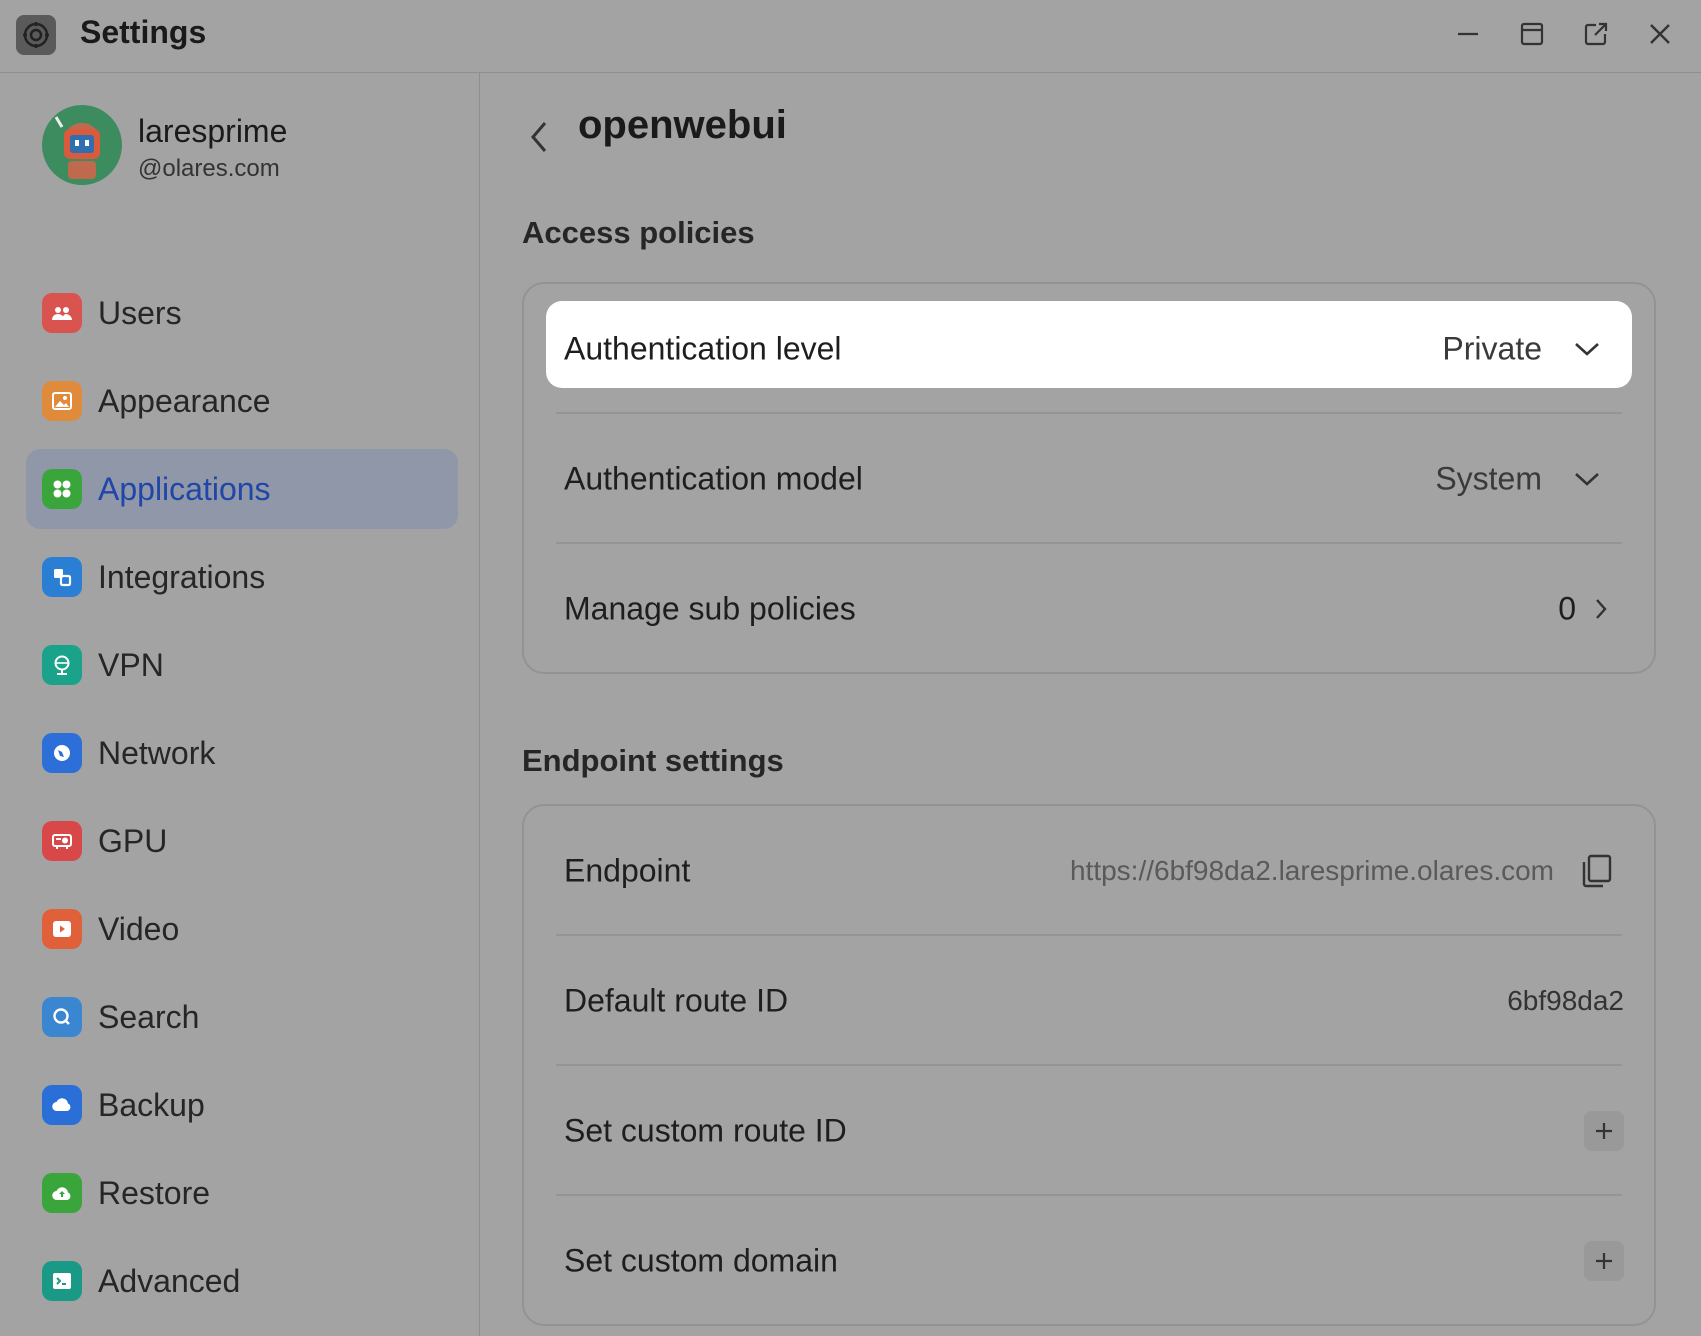  I want to click on sidebar-item-label: Appearance, so click(184, 400).